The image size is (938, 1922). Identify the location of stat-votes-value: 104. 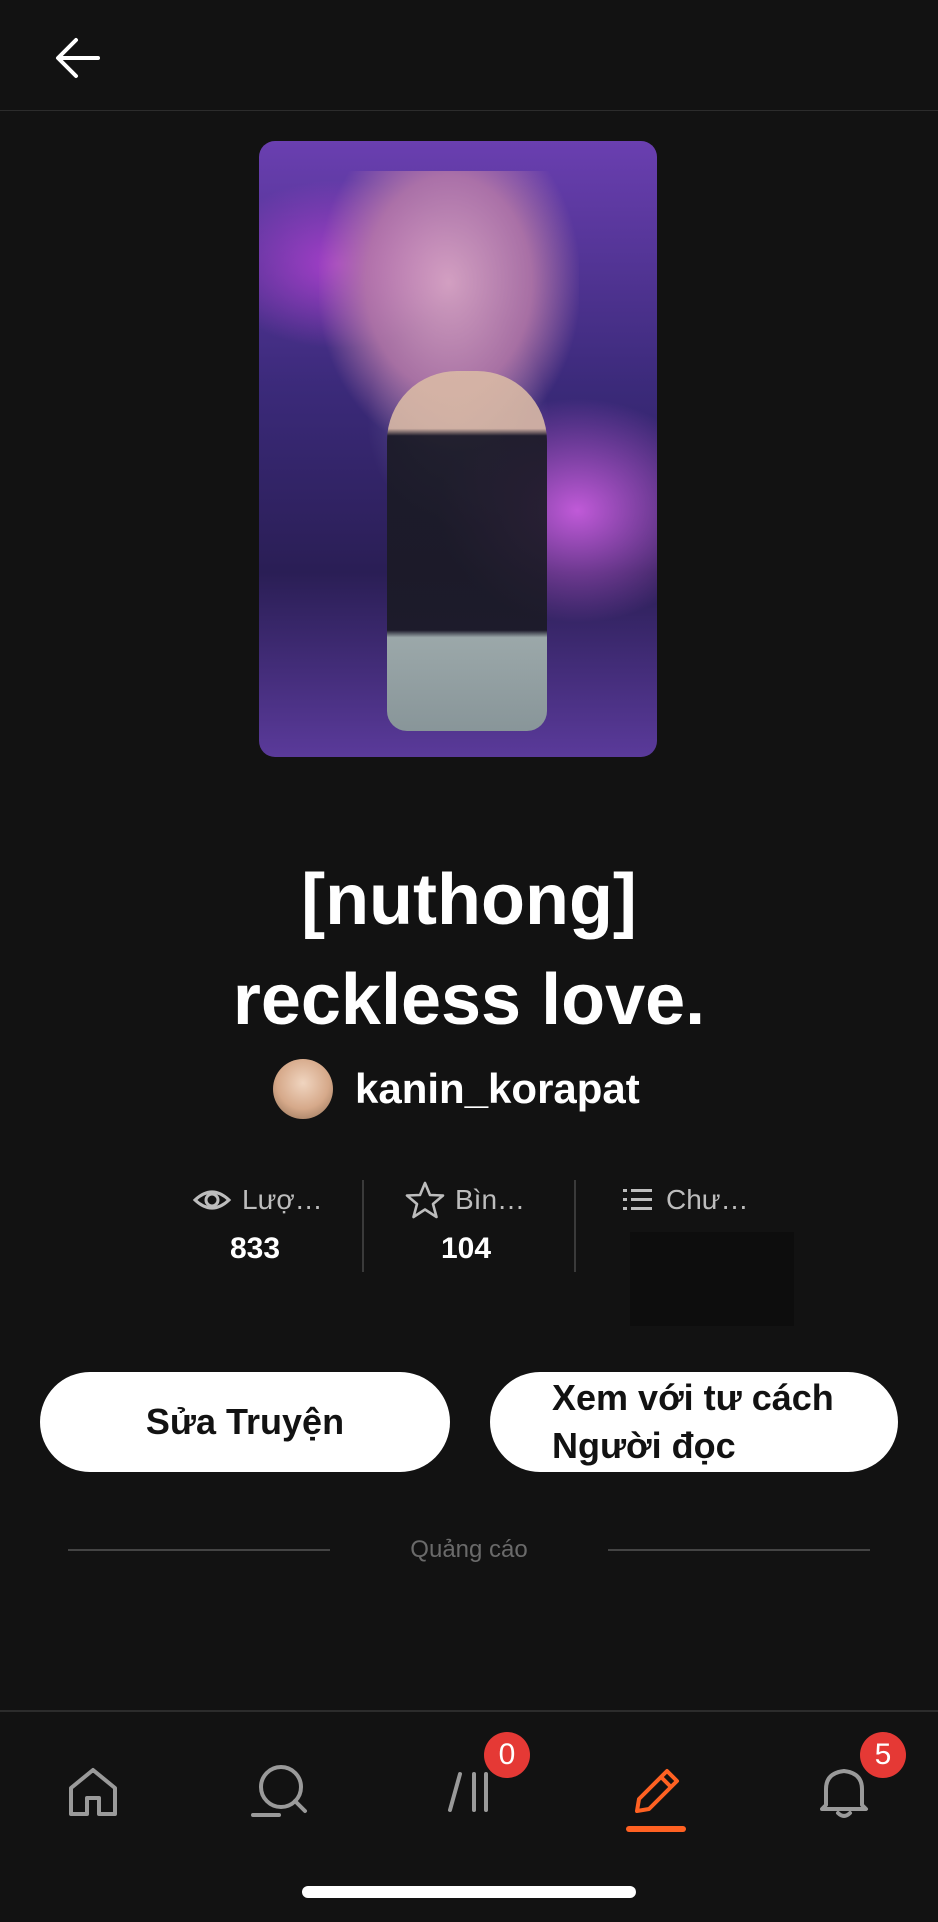
(466, 1248).